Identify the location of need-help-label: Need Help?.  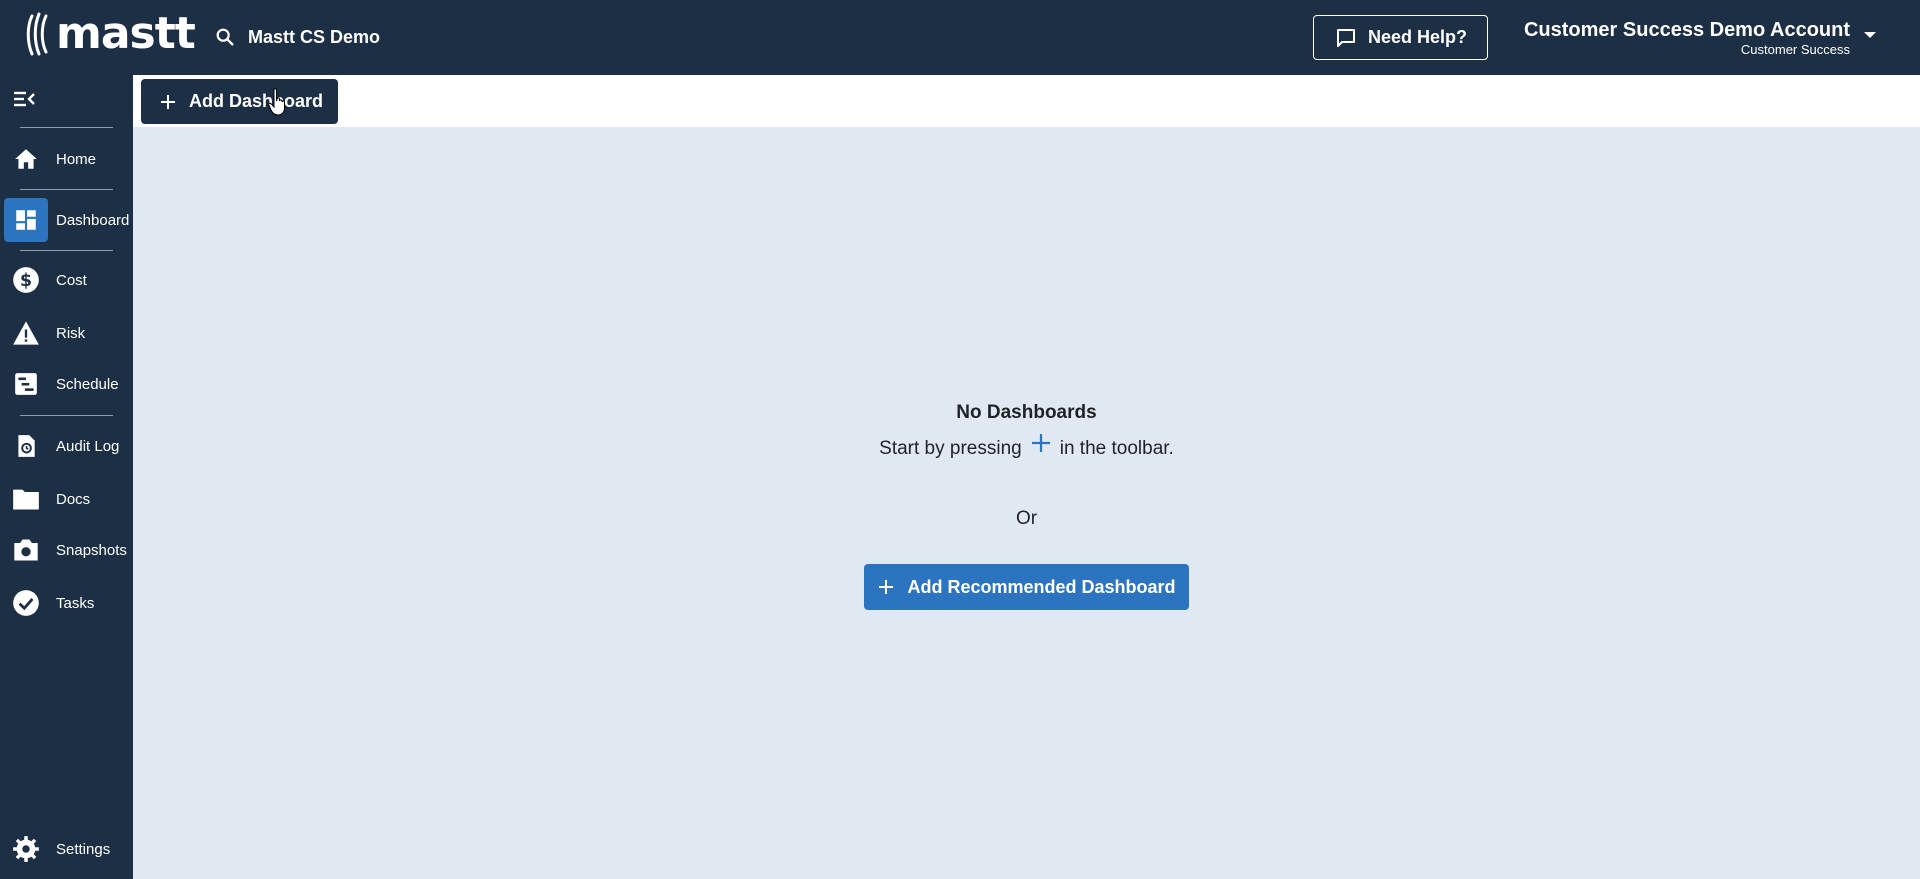
(1417, 37).